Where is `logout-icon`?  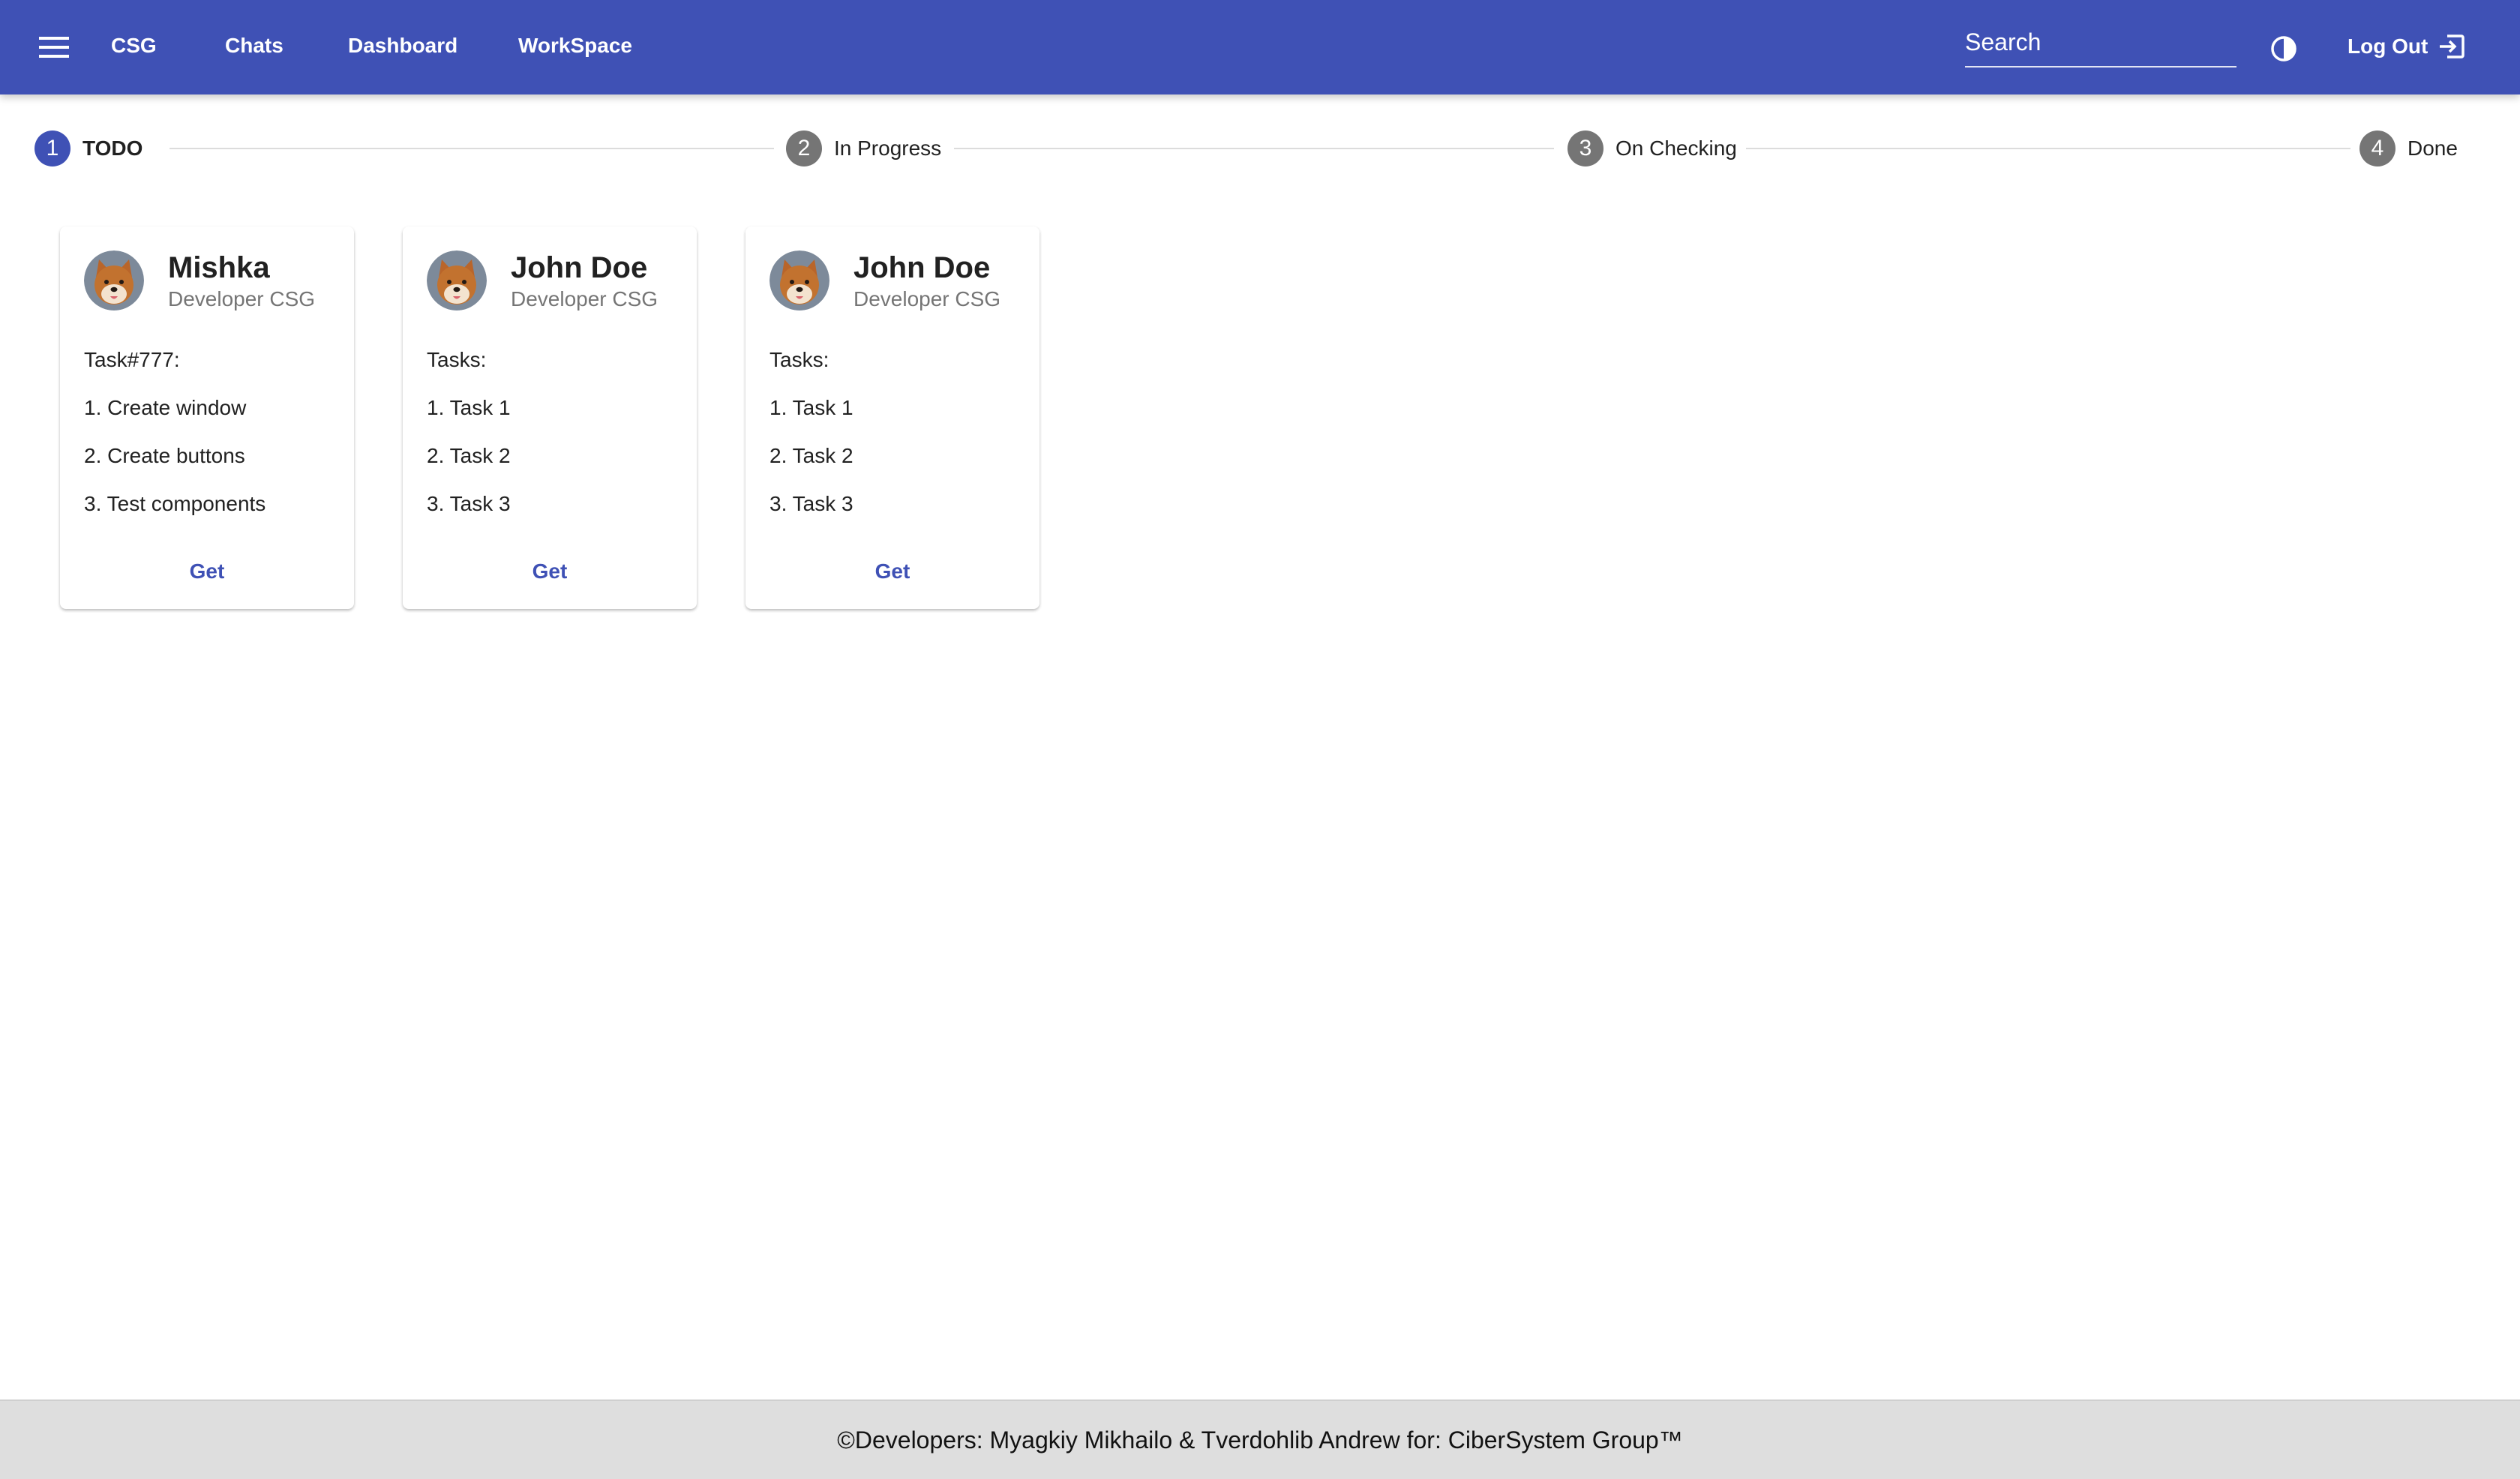
logout-icon is located at coordinates (2452, 46).